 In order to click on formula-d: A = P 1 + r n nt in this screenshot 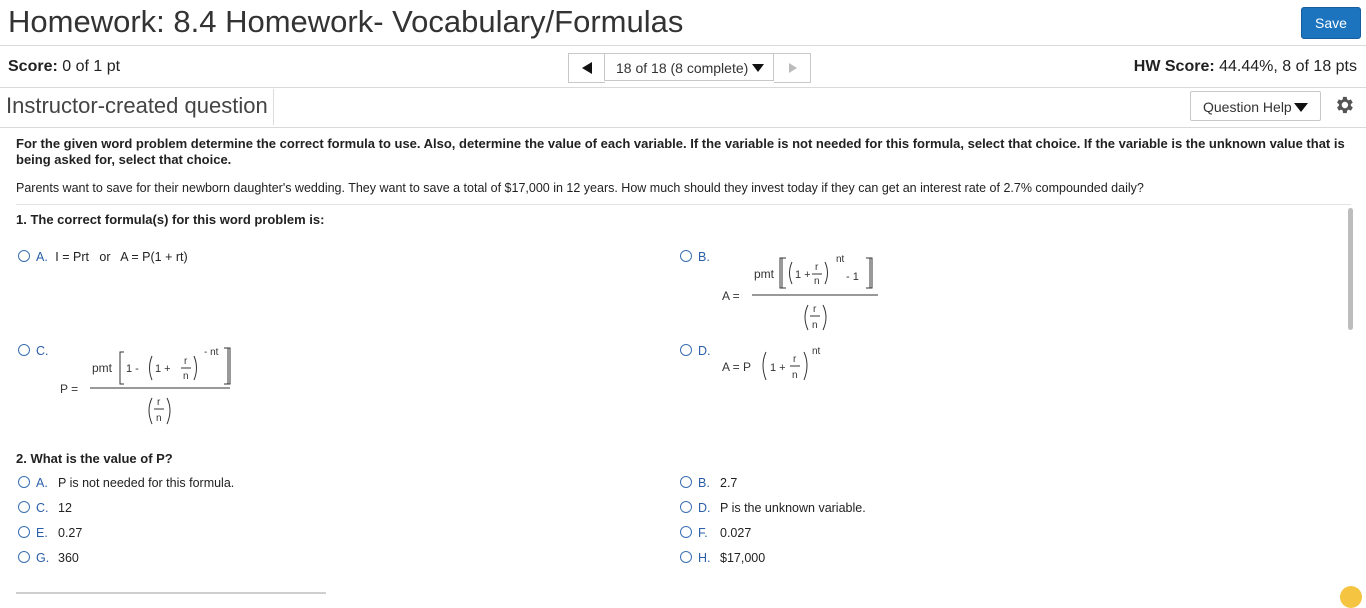, I will do `click(771, 363)`.